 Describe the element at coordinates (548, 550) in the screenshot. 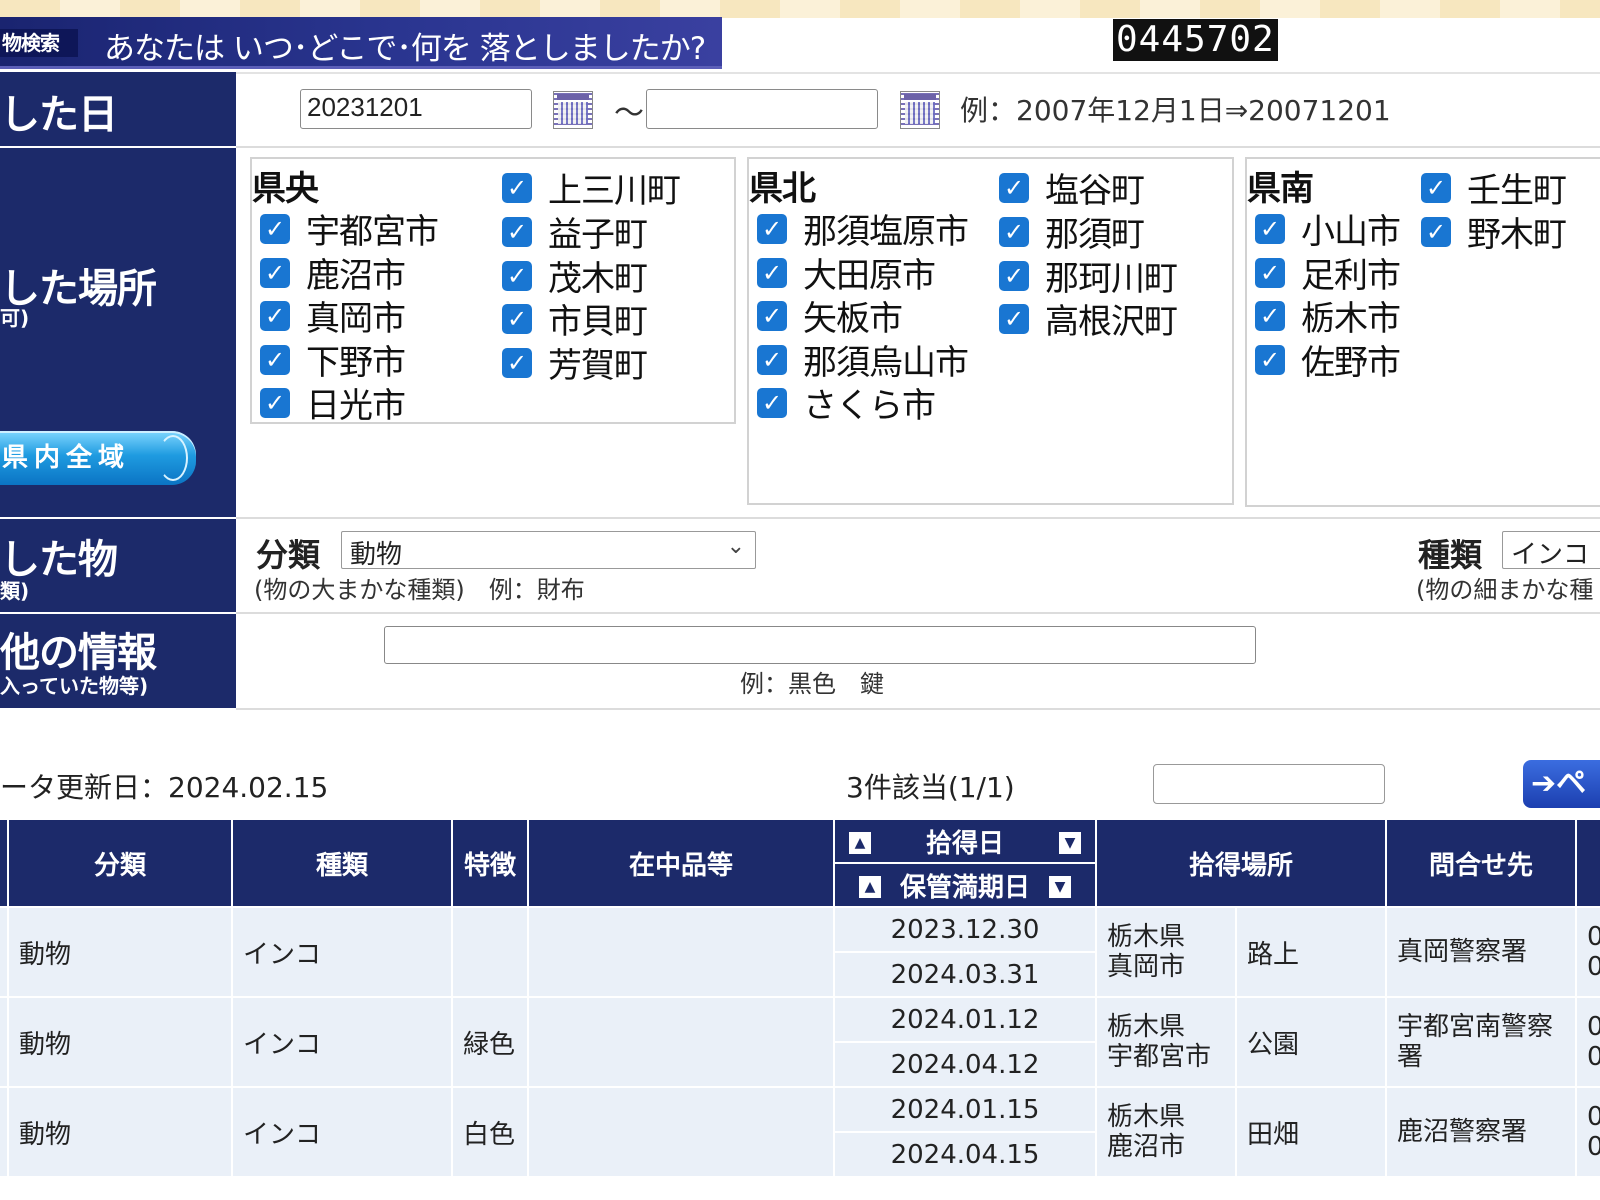

I see `category-select: 動物 ⌄` at that location.